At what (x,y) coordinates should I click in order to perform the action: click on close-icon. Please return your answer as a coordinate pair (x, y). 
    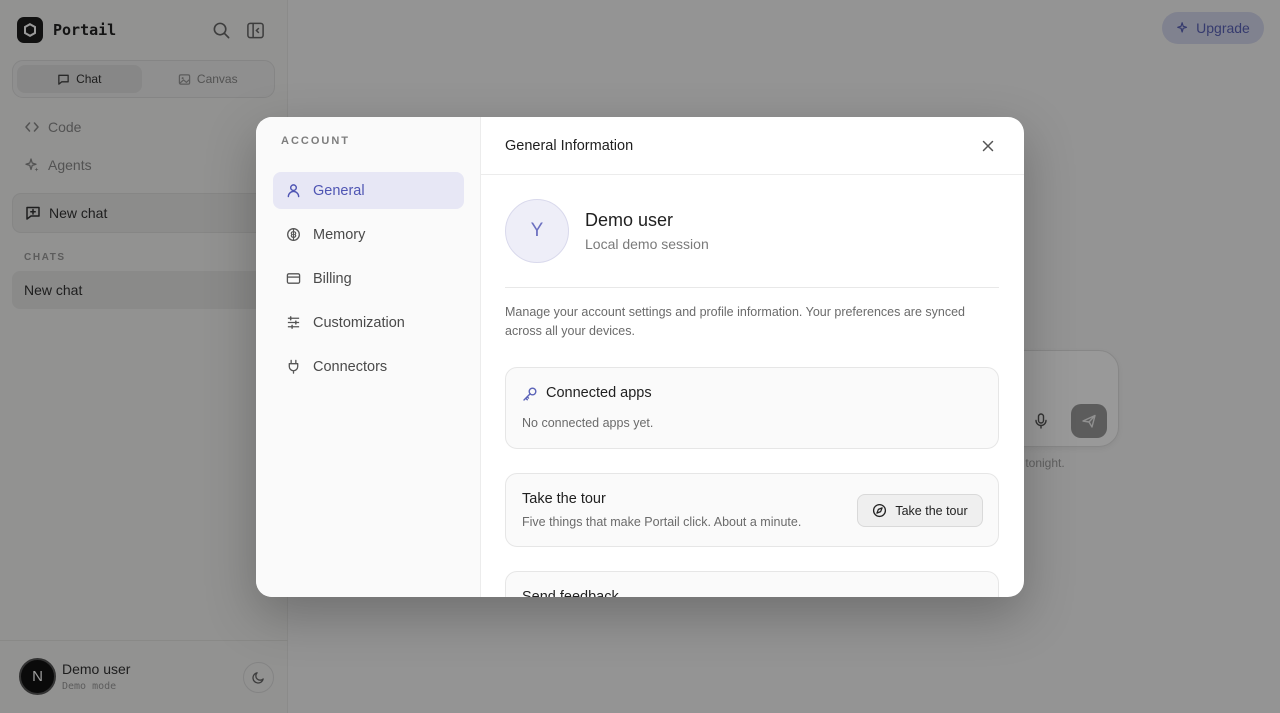
    Looking at the image, I should click on (988, 146).